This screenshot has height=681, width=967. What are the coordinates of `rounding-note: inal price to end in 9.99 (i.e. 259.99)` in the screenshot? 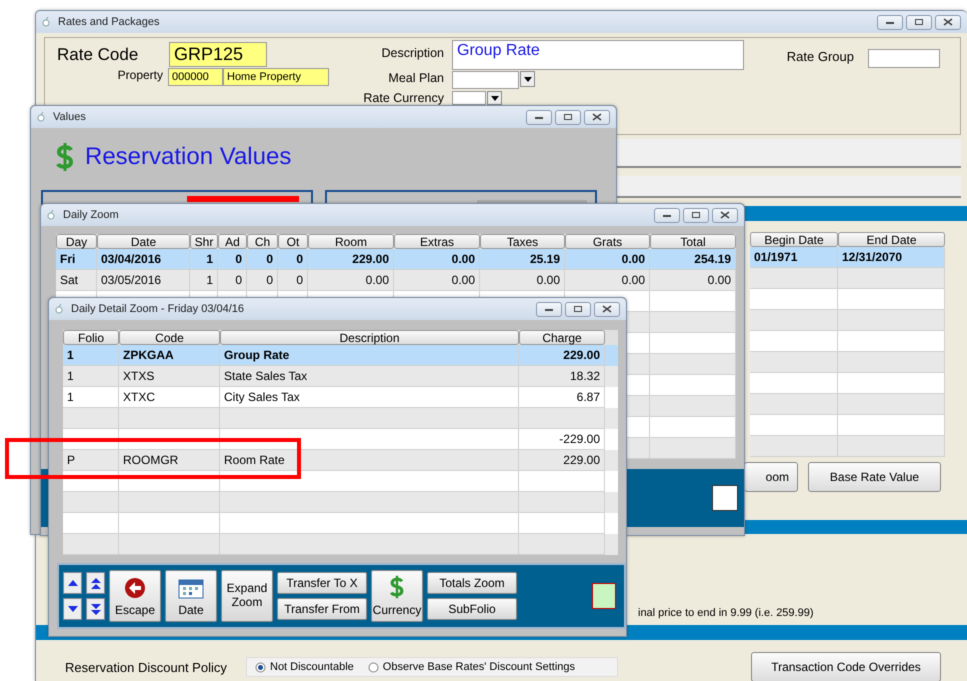 It's located at (726, 613).